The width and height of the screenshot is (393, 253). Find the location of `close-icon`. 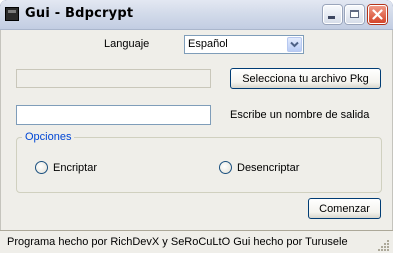

close-icon is located at coordinates (377, 14).